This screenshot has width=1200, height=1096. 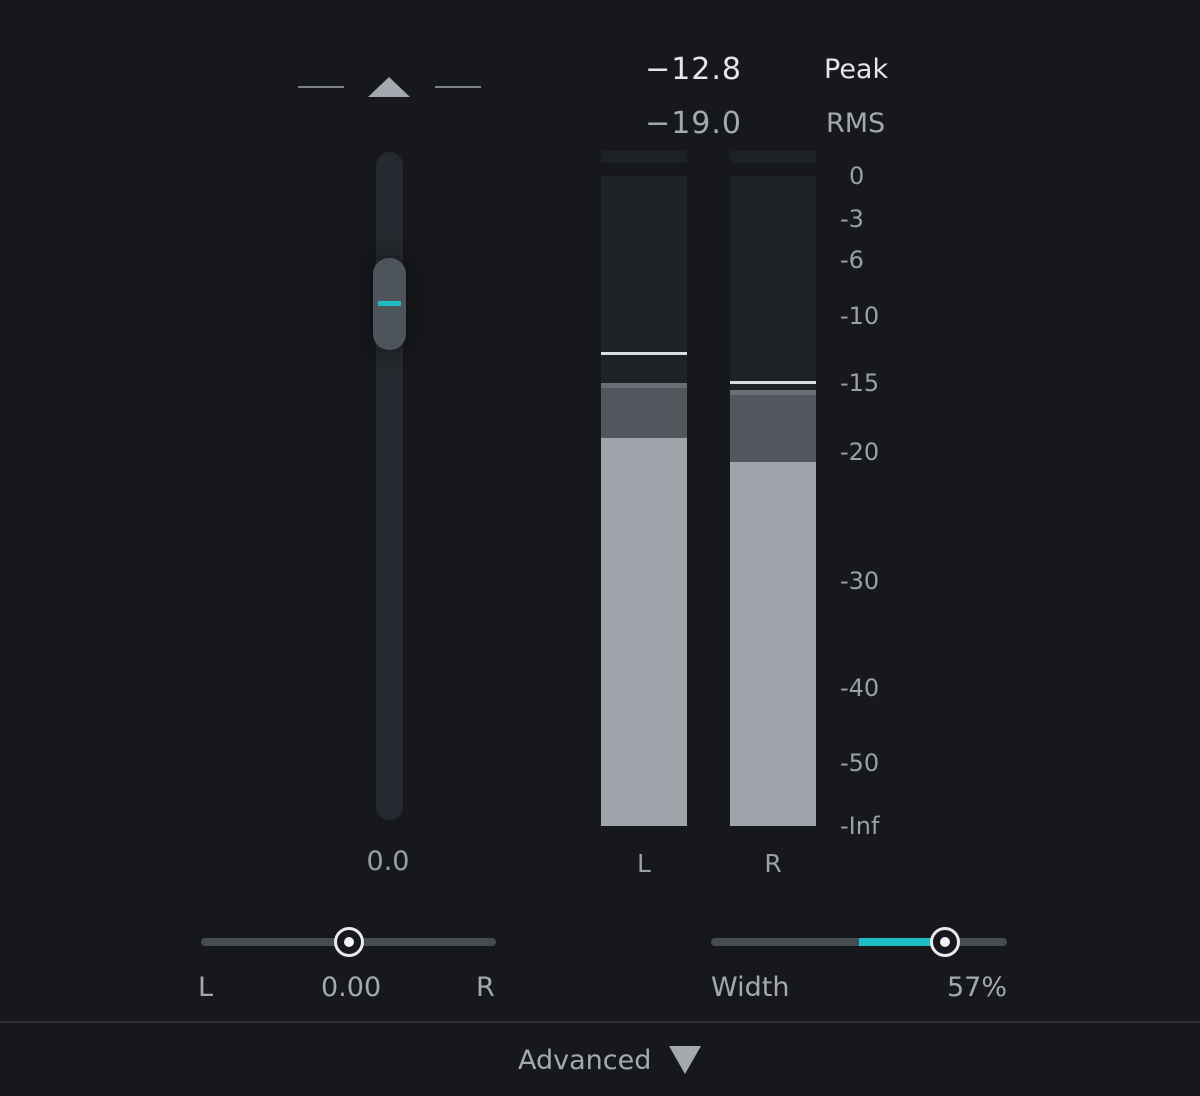 I want to click on meter-r-rms-zone, so click(x=773, y=644).